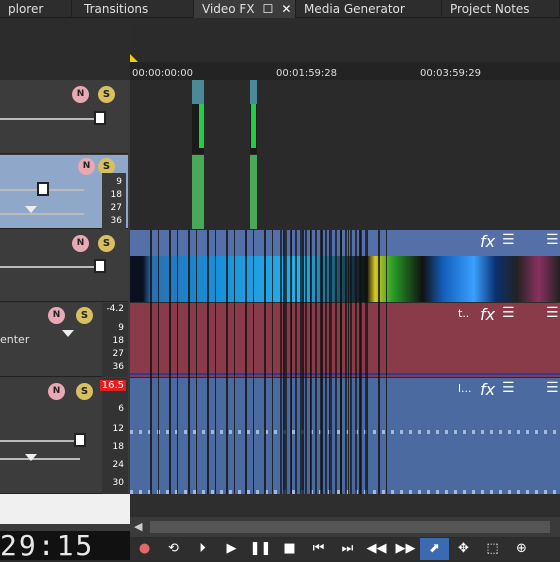  I want to click on close-icon: ✕, so click(286, 9).